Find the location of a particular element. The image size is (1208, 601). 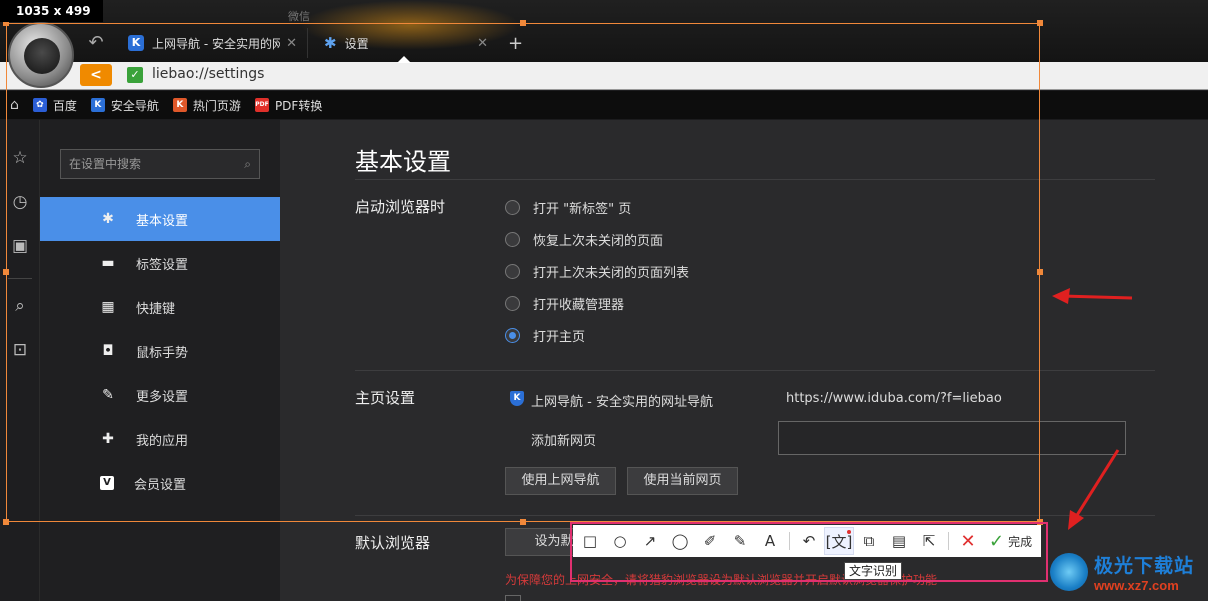

sidebar-item-more: ✎ 更多设置 is located at coordinates (160, 395).